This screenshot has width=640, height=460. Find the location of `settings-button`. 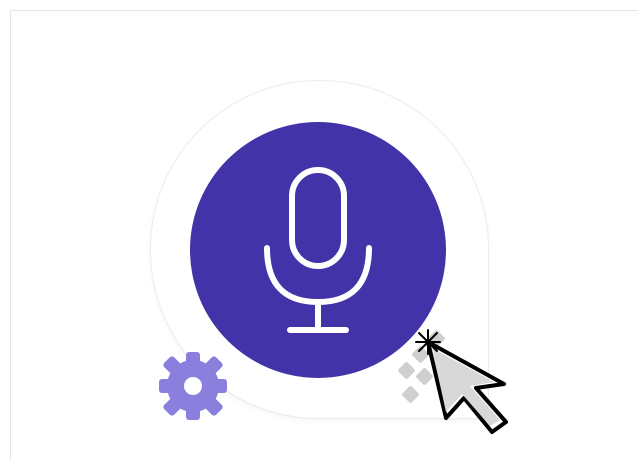

settings-button is located at coordinates (193, 388).